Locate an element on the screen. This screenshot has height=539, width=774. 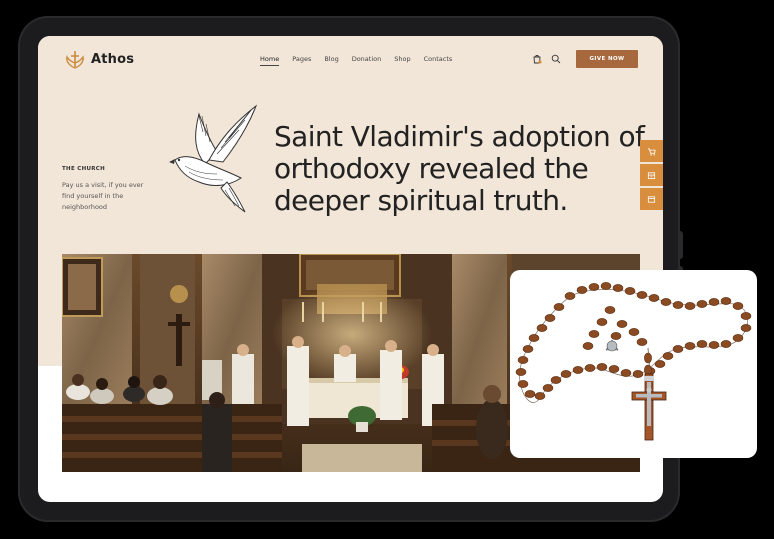
section-label: THE CHURCH is located at coordinates (84, 169).